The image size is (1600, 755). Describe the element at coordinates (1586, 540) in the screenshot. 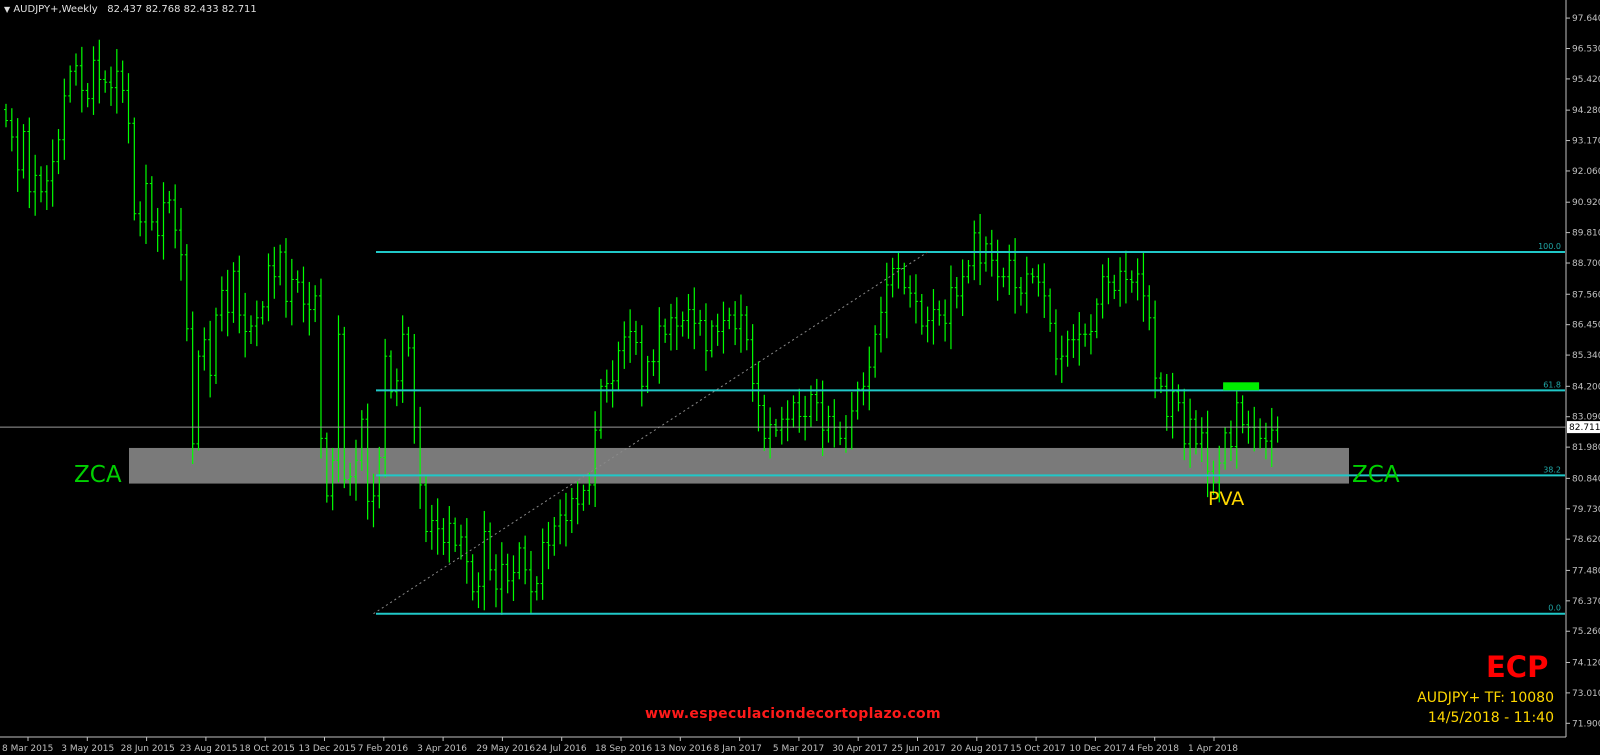

I see `y-tick-label: 78.620` at that location.